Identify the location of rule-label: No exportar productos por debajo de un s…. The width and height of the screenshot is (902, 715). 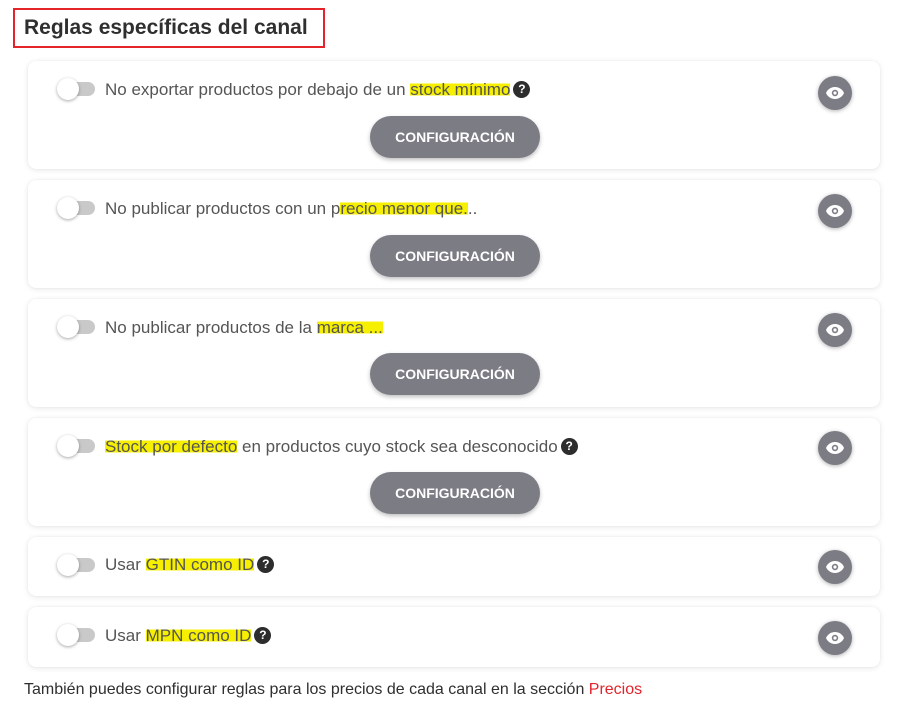
(318, 90).